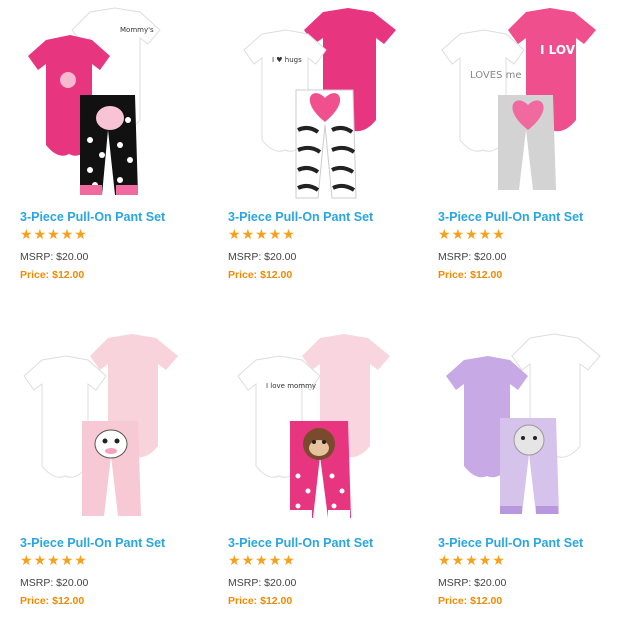 The image size is (640, 631). Describe the element at coordinates (115, 105) in the screenshot. I see `product-image: Mommy's` at that location.